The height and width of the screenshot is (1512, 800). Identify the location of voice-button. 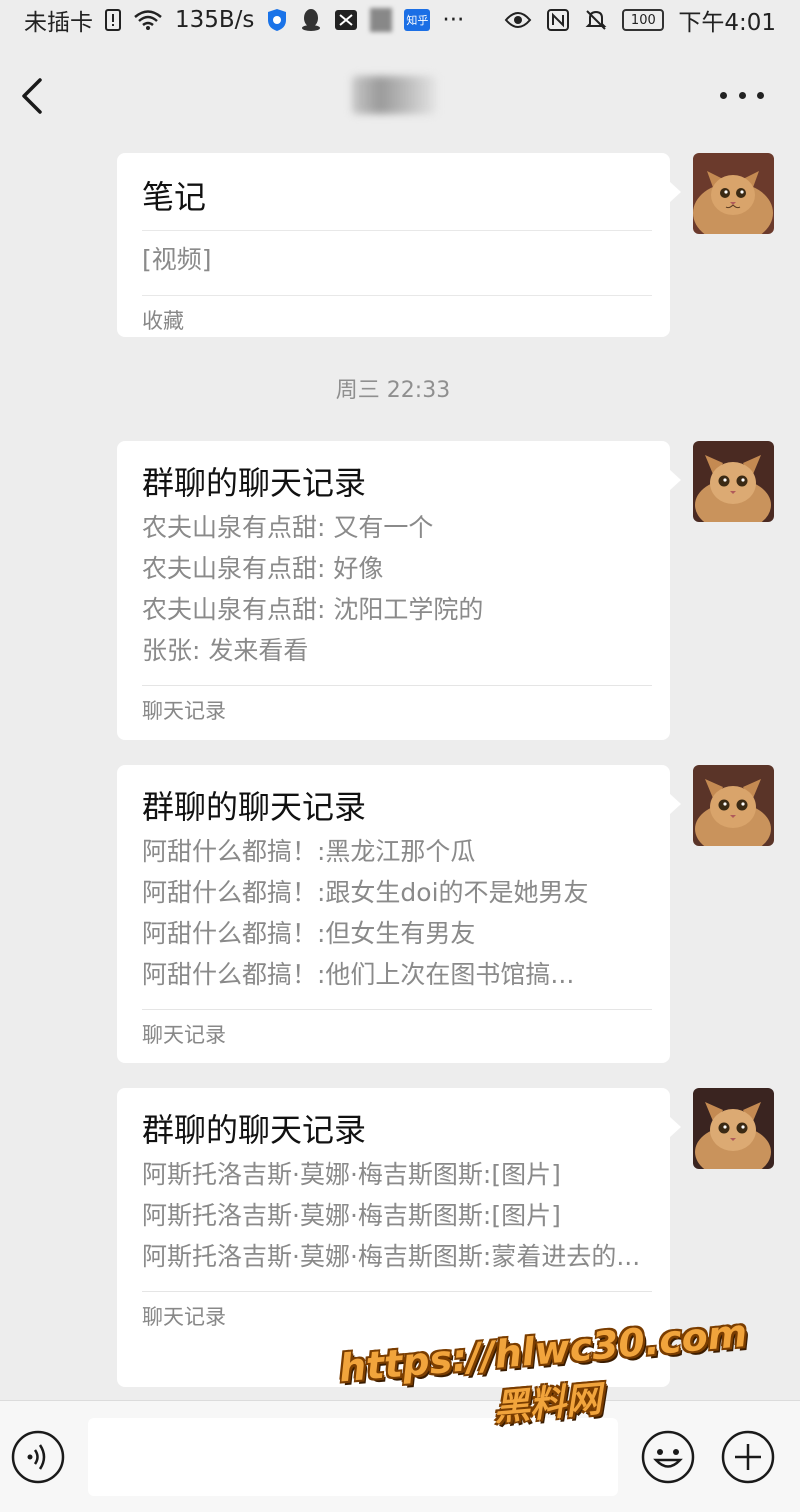
(38, 1457).